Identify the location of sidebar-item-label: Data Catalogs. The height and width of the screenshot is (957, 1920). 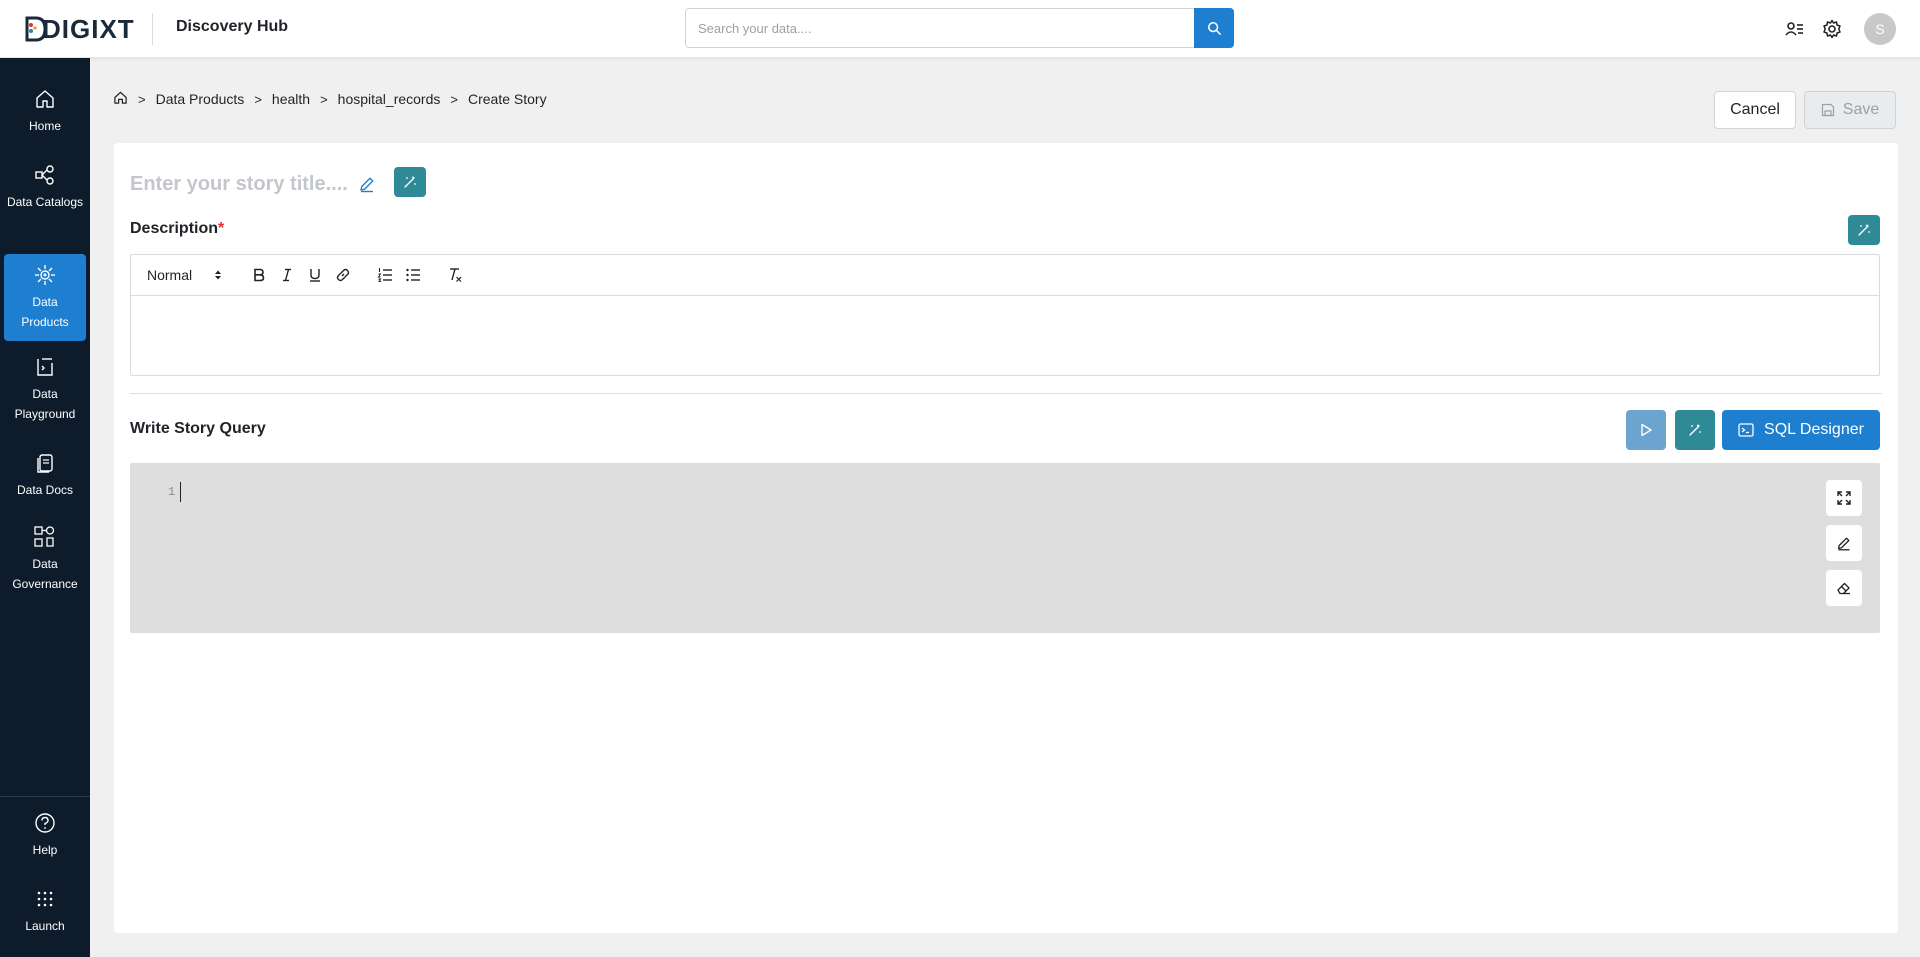
(45, 202).